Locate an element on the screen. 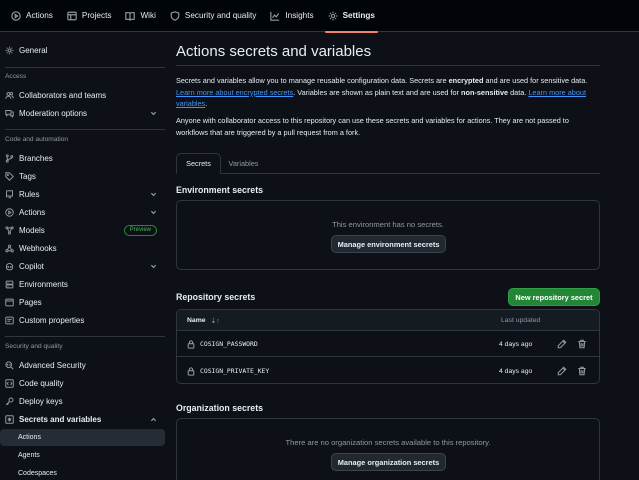 The width and height of the screenshot is (639, 480). tag-icon is located at coordinates (9, 176).